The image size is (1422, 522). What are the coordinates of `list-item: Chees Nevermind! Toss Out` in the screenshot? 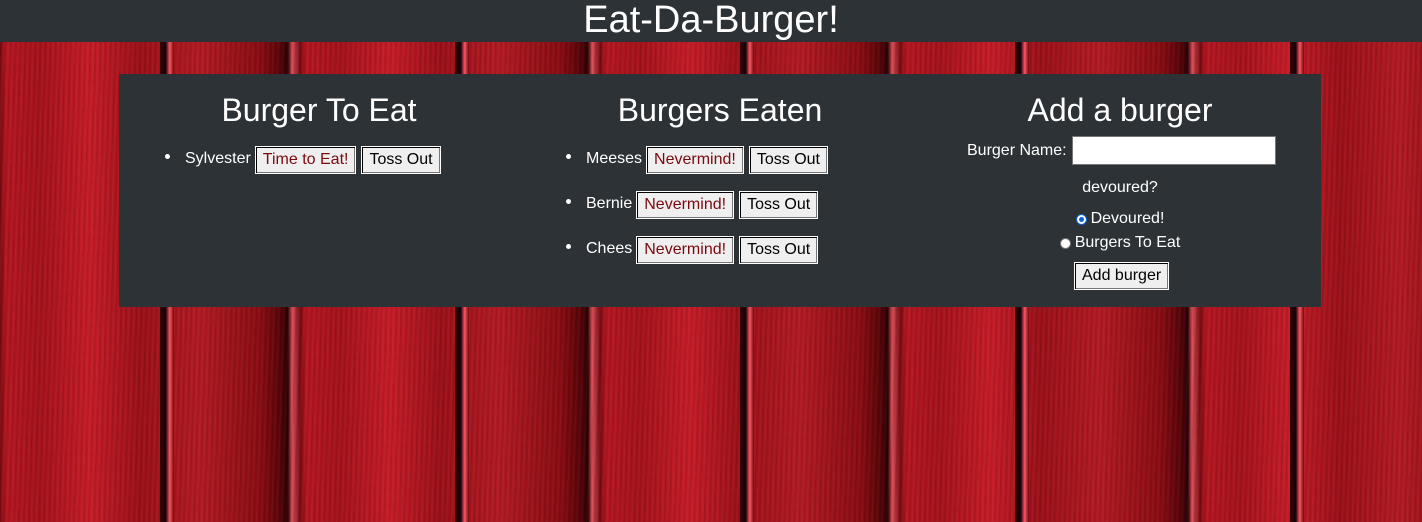 It's located at (699, 258).